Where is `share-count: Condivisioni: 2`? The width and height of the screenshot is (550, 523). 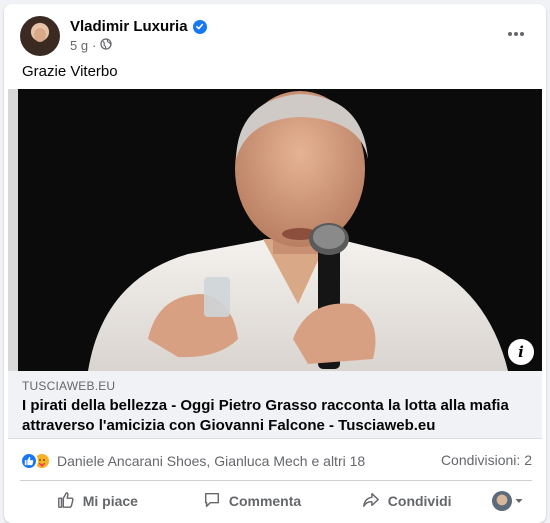 share-count: Condivisioni: 2 is located at coordinates (486, 460).